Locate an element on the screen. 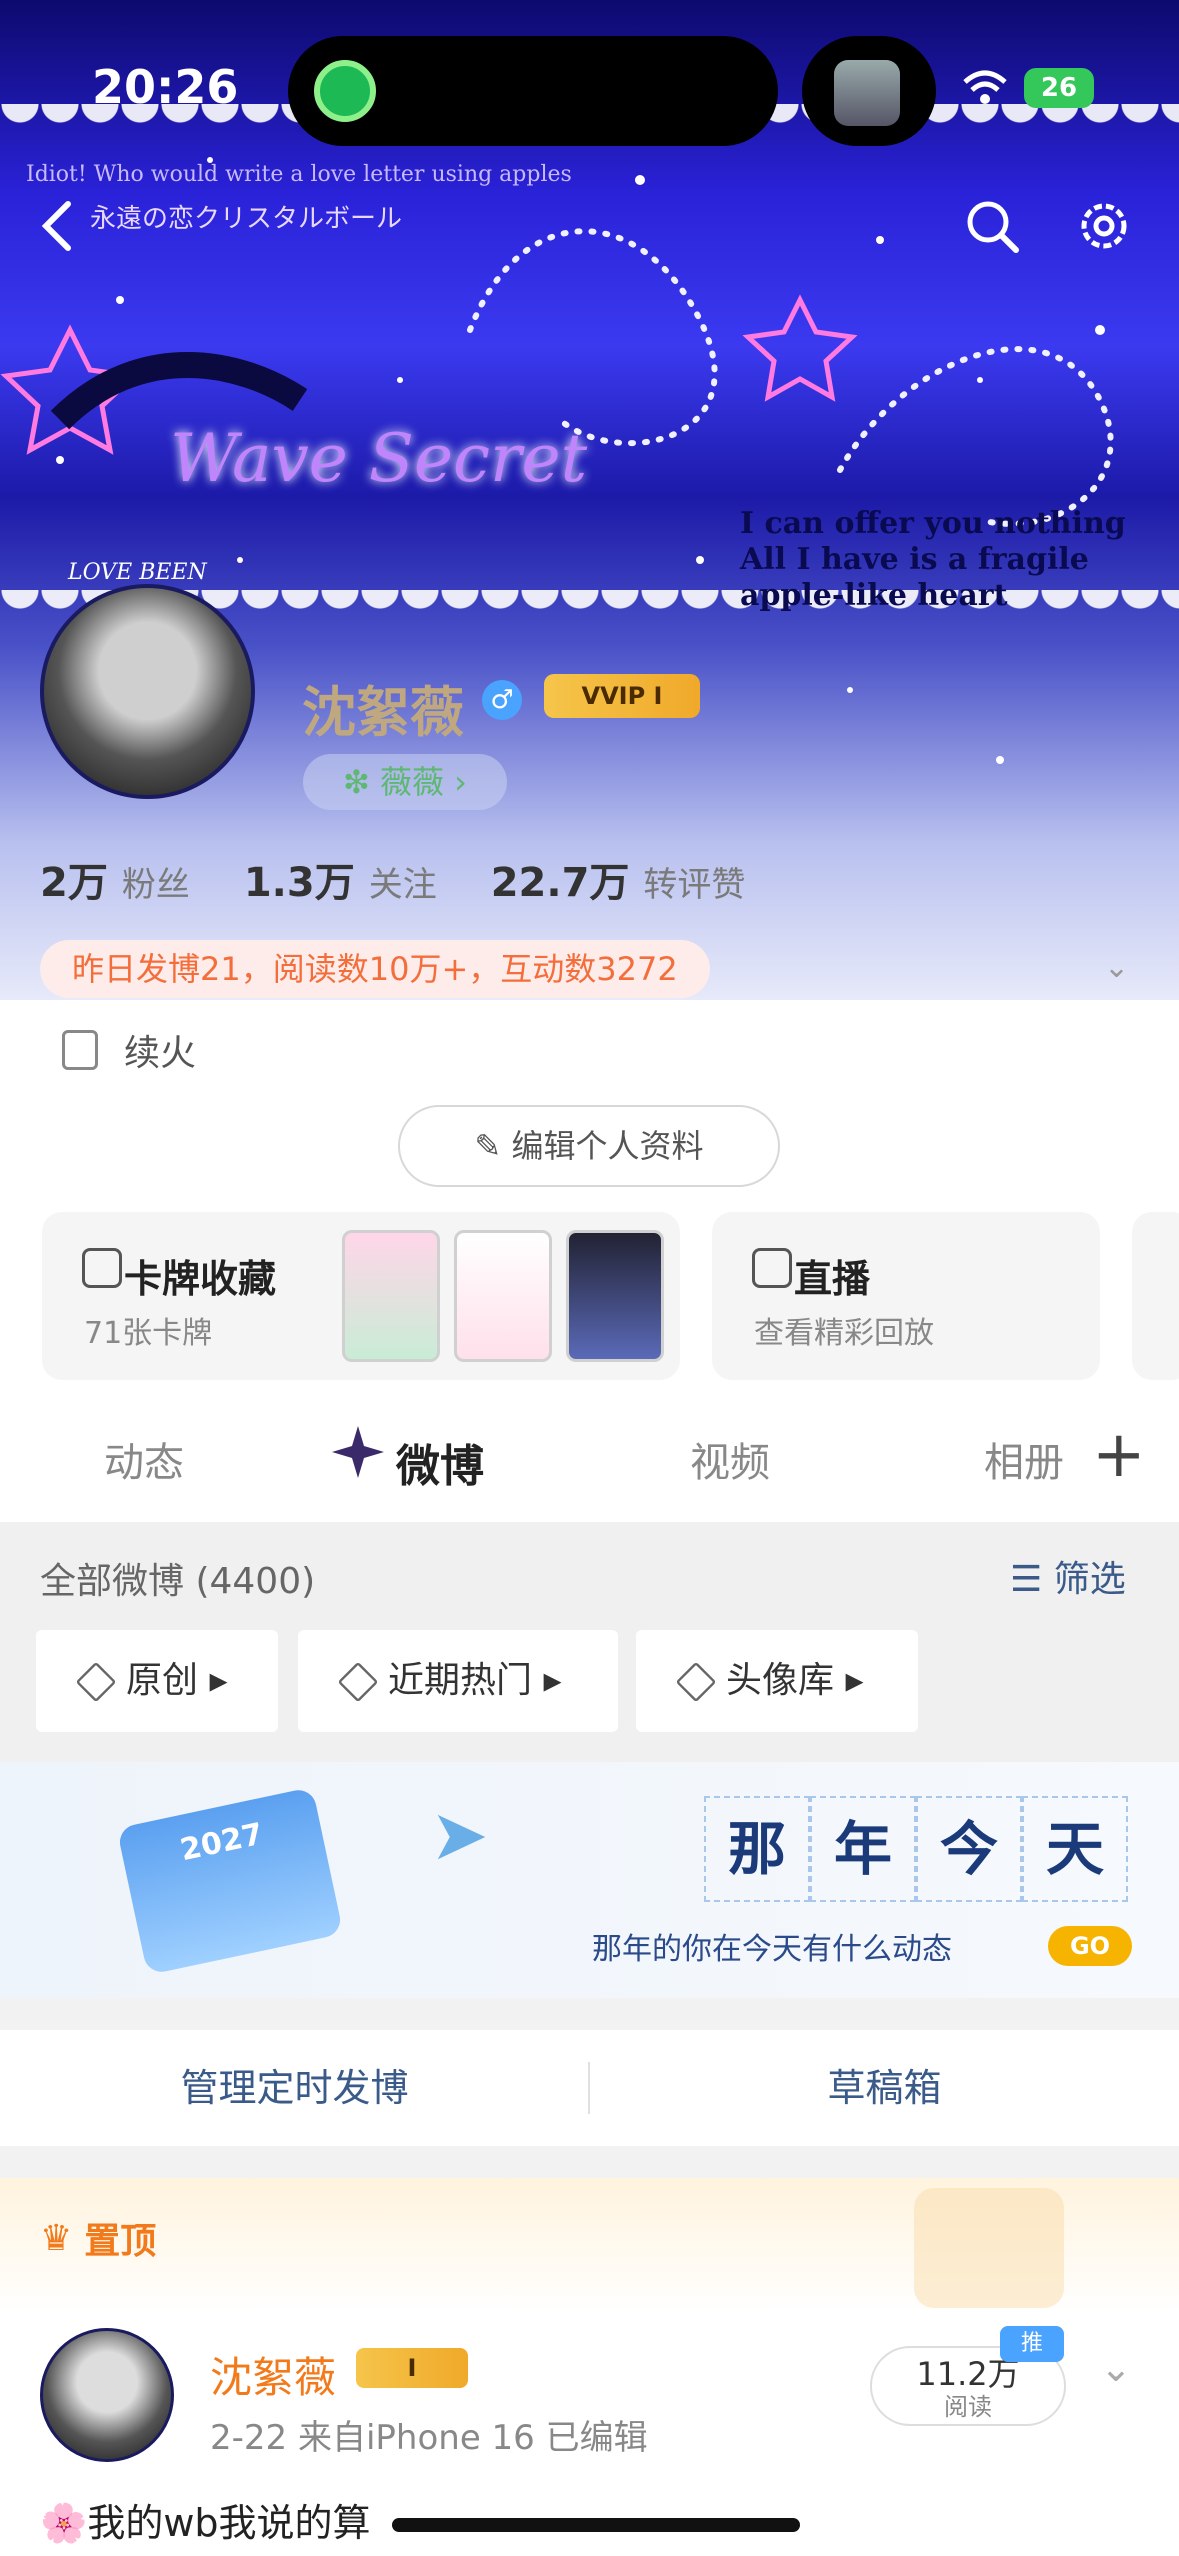  post-author-avatar is located at coordinates (107, 2395).